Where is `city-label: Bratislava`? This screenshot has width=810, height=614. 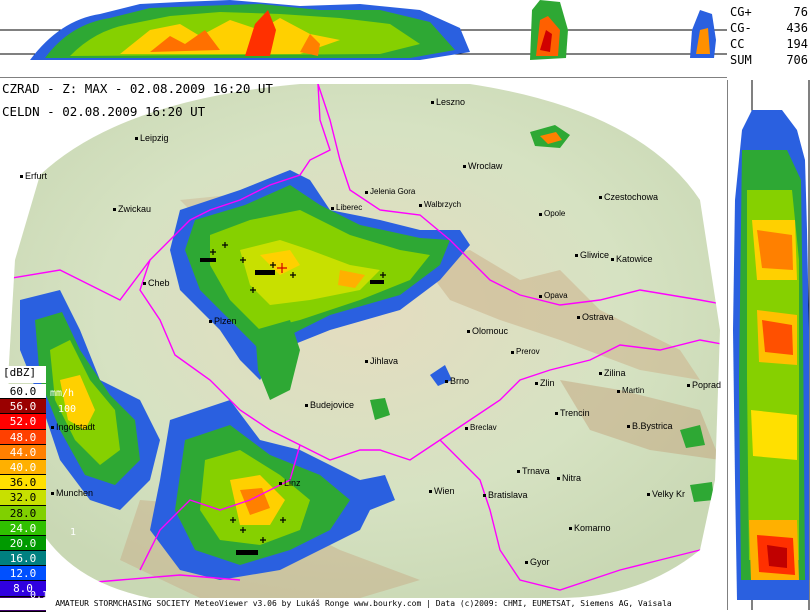
city-label: Bratislava is located at coordinates (505, 495).